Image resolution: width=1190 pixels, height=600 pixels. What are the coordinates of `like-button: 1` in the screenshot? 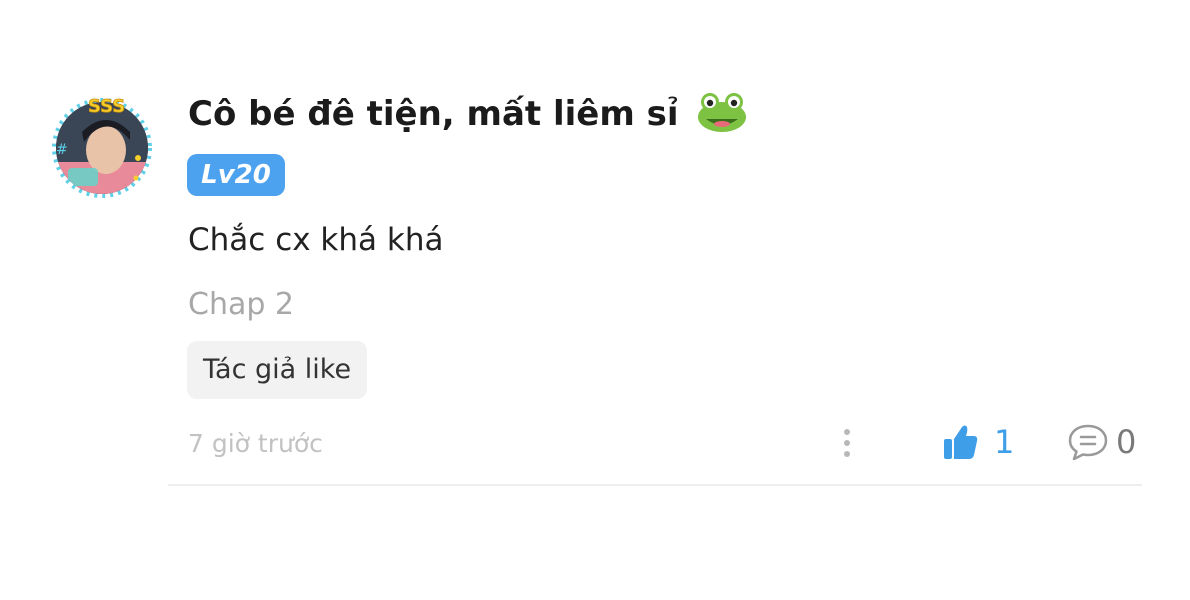 It's located at (977, 442).